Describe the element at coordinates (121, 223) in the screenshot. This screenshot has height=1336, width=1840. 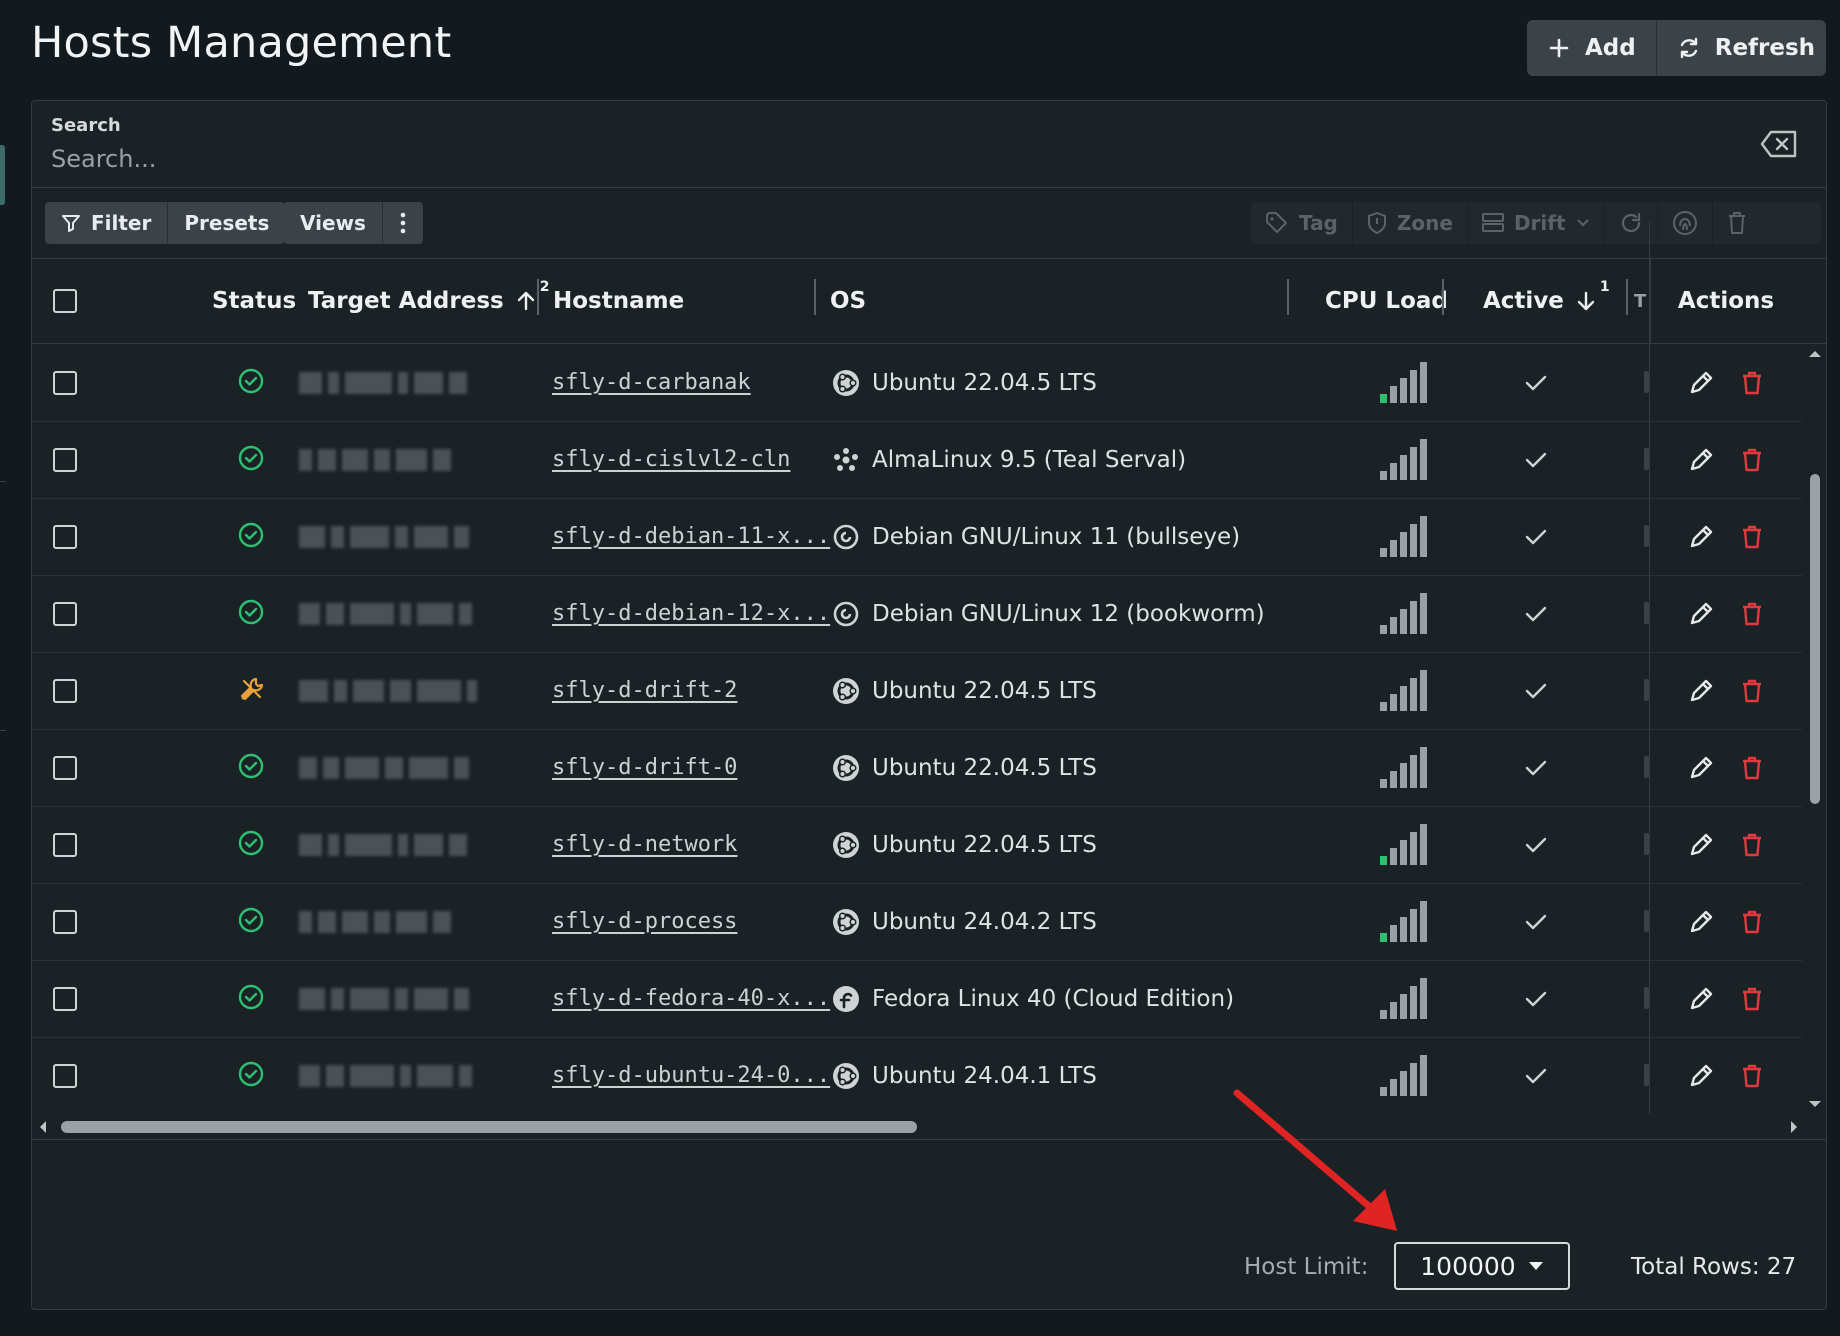
I see `filter-label: Filter` at that location.